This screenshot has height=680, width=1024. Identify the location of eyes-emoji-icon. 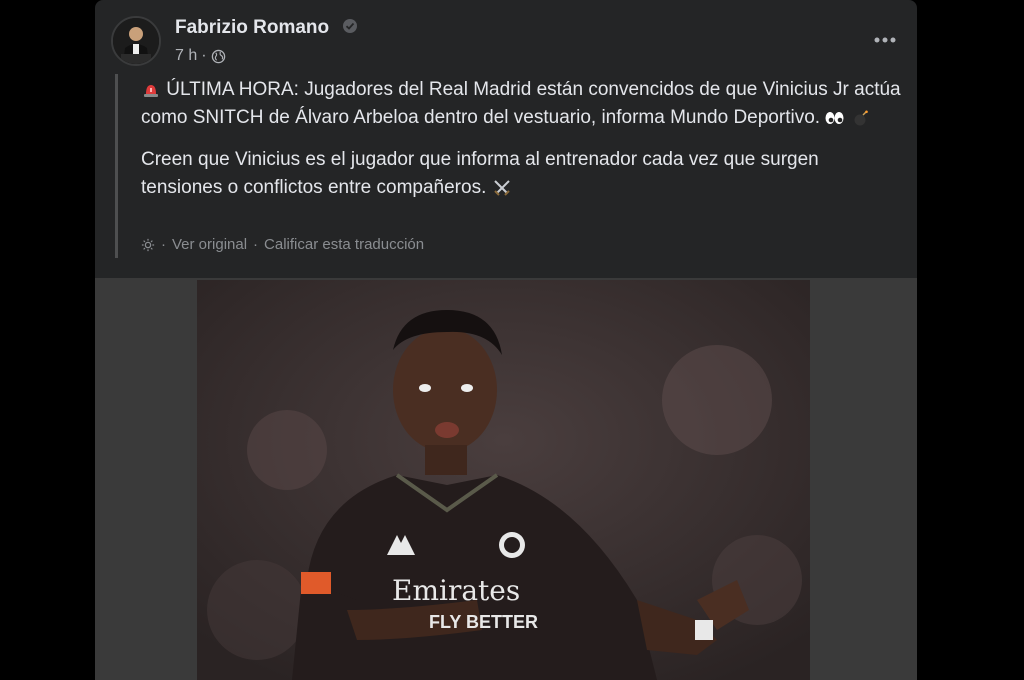
(834, 117).